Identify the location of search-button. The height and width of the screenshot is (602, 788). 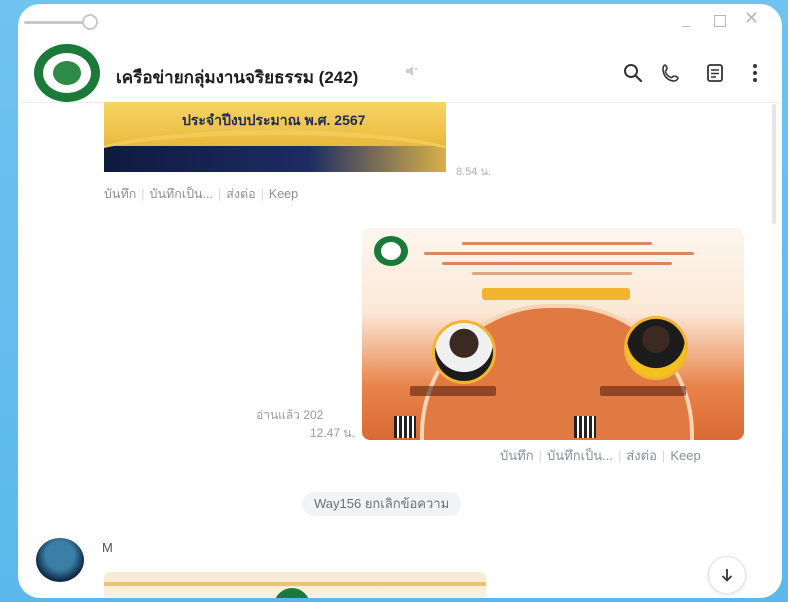
(633, 73).